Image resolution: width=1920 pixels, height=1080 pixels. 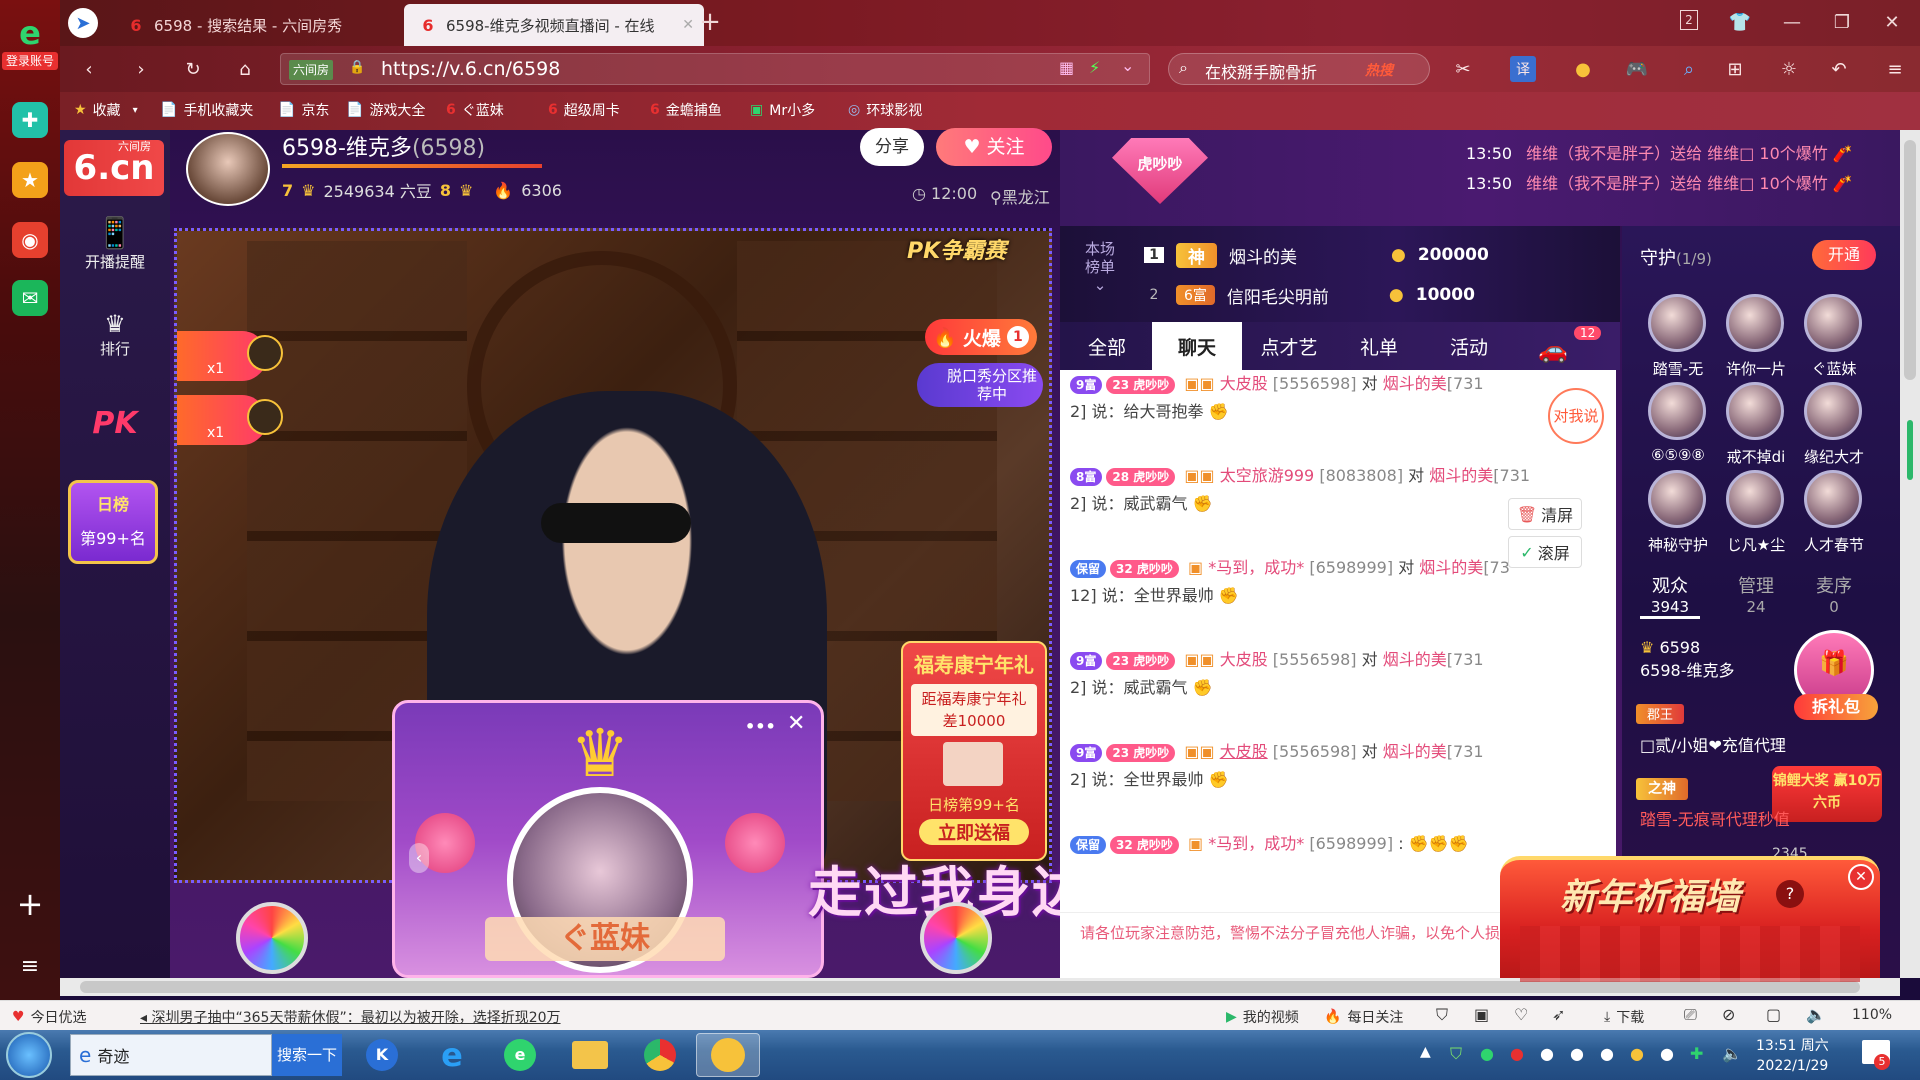 I want to click on hot-rank-badge: 🔥 火爆 1, so click(x=981, y=337).